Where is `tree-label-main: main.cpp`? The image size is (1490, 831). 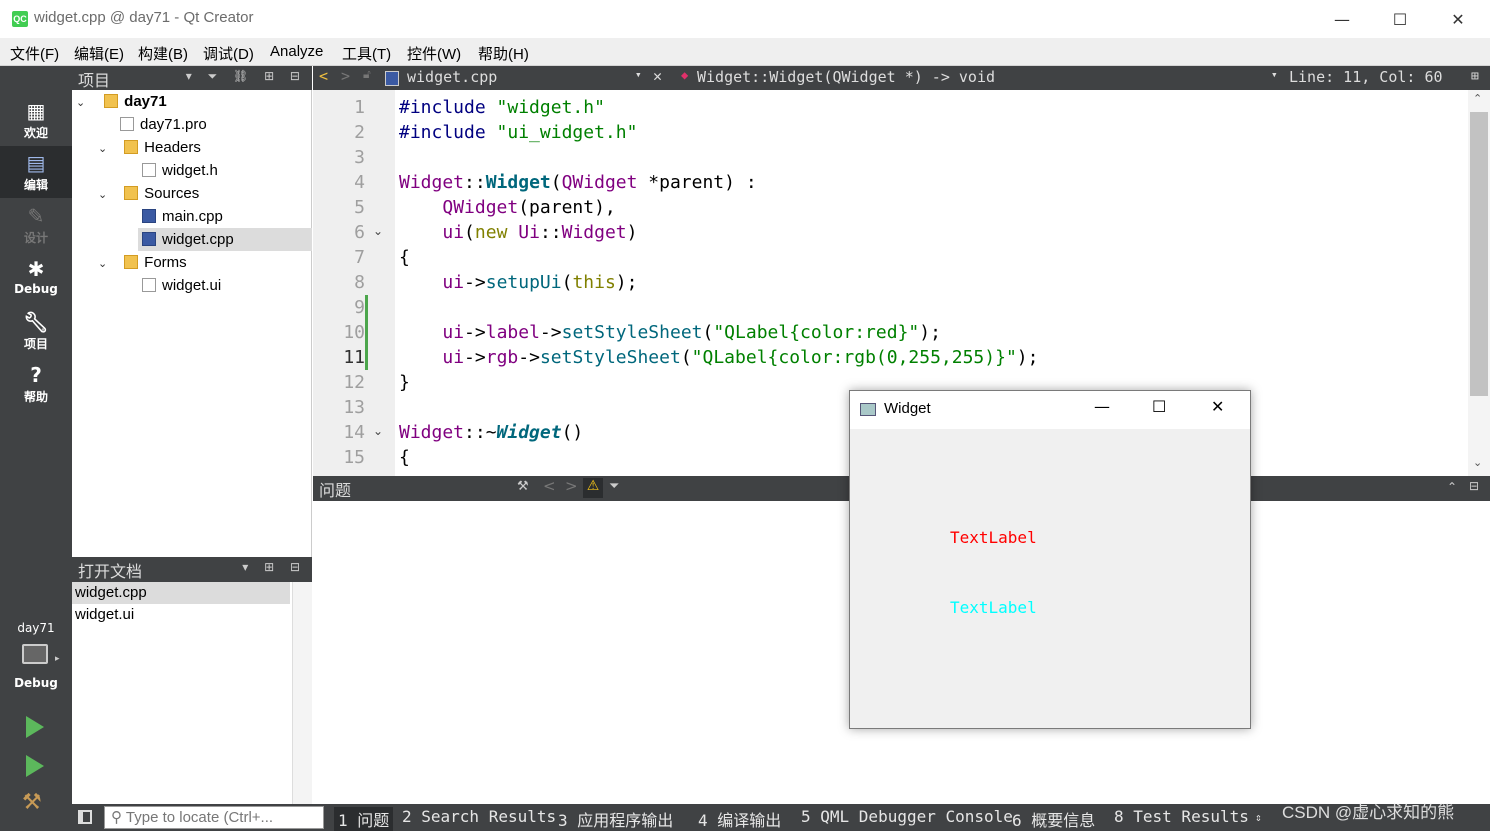
tree-label-main: main.cpp is located at coordinates (192, 216).